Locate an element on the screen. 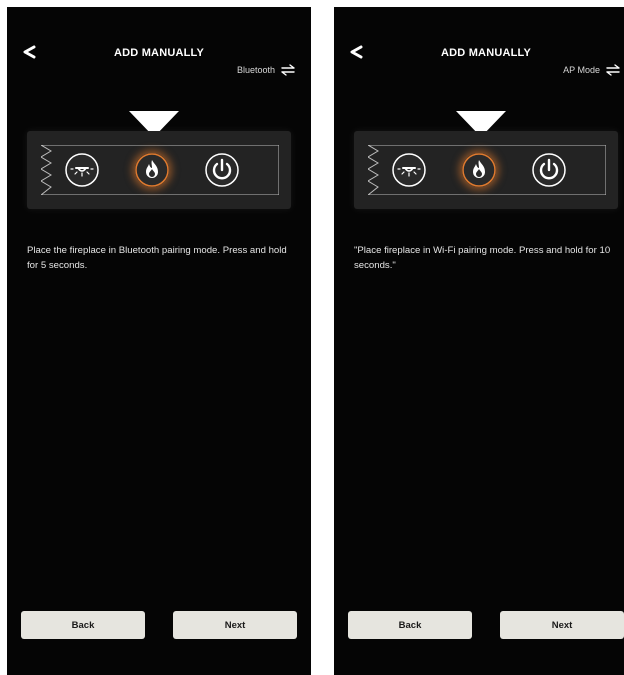  mode-switch: Bluetooth is located at coordinates (266, 70).